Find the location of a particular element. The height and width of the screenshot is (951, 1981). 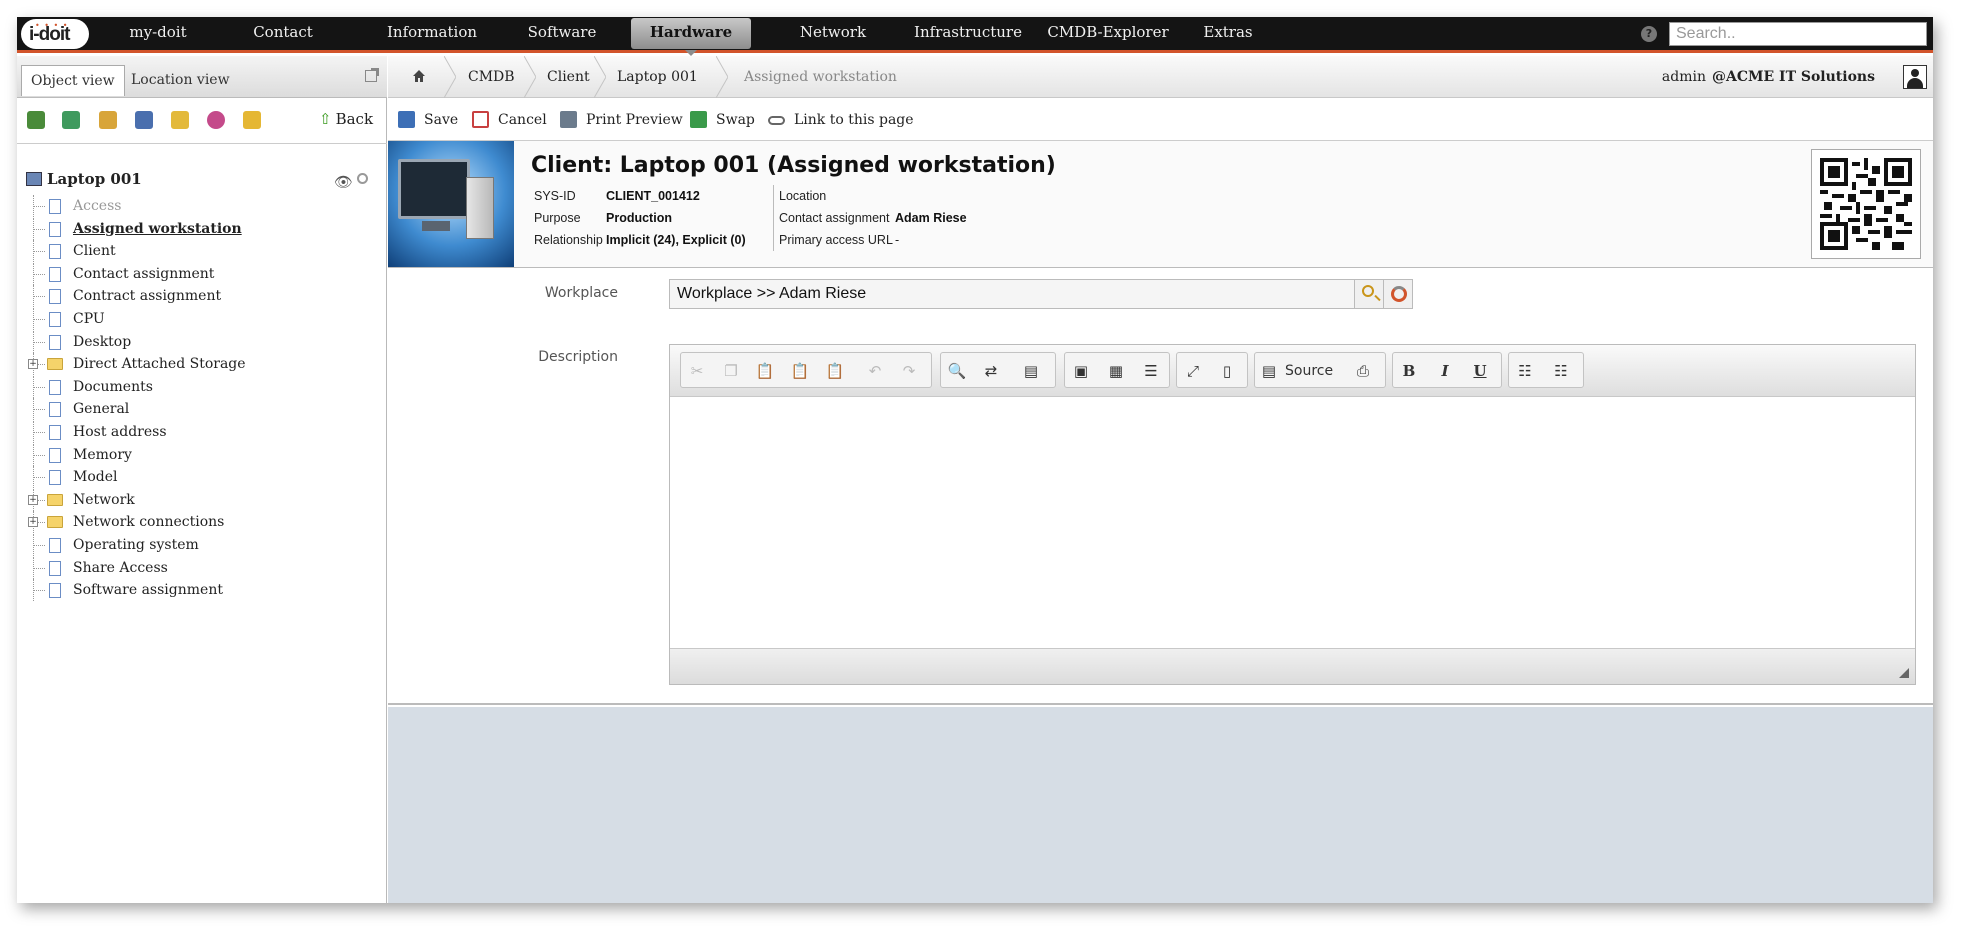

paste-word-icon: 📋 is located at coordinates (835, 371).